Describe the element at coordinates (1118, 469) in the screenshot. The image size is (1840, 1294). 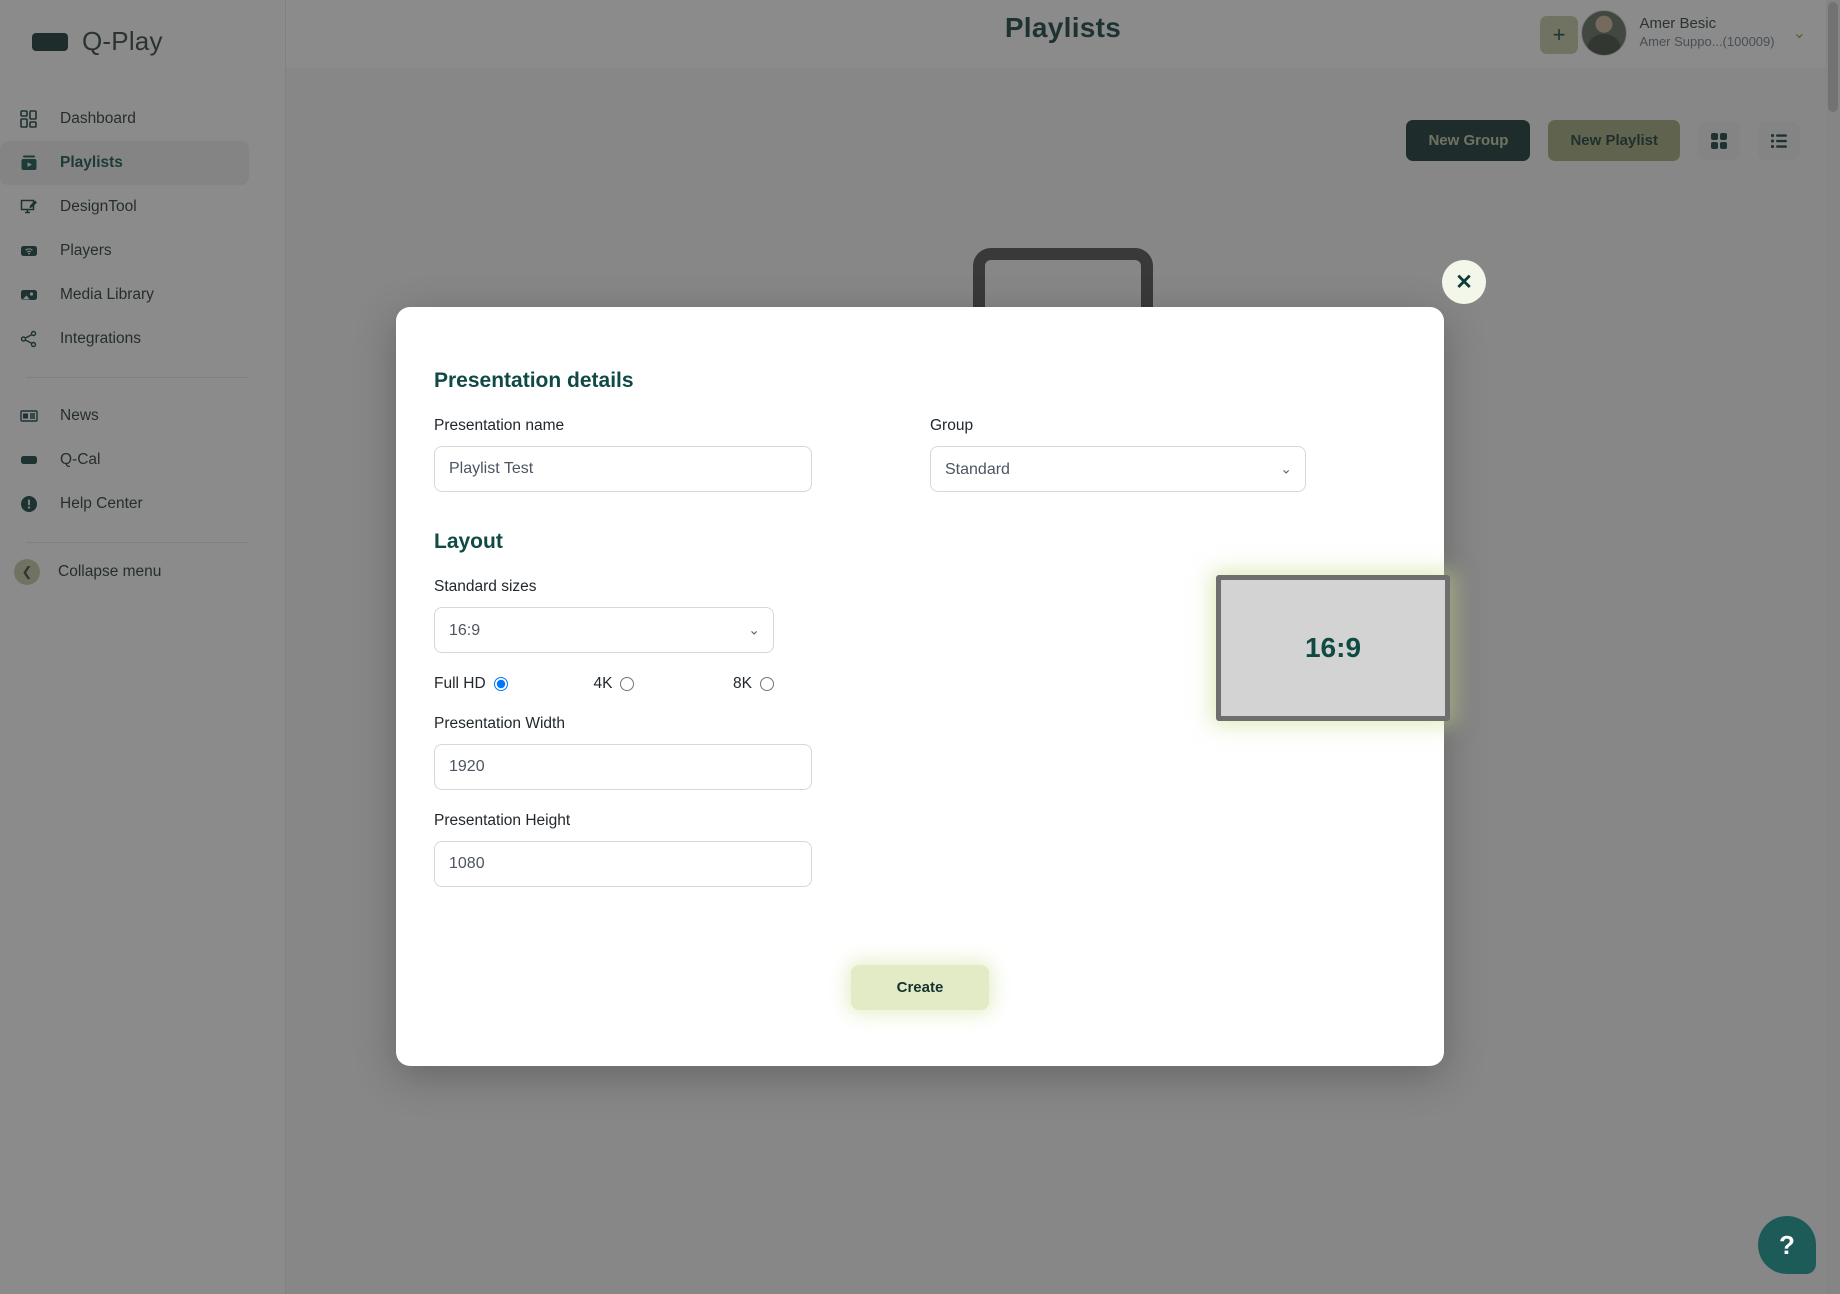
I see `group-select: Standard` at that location.